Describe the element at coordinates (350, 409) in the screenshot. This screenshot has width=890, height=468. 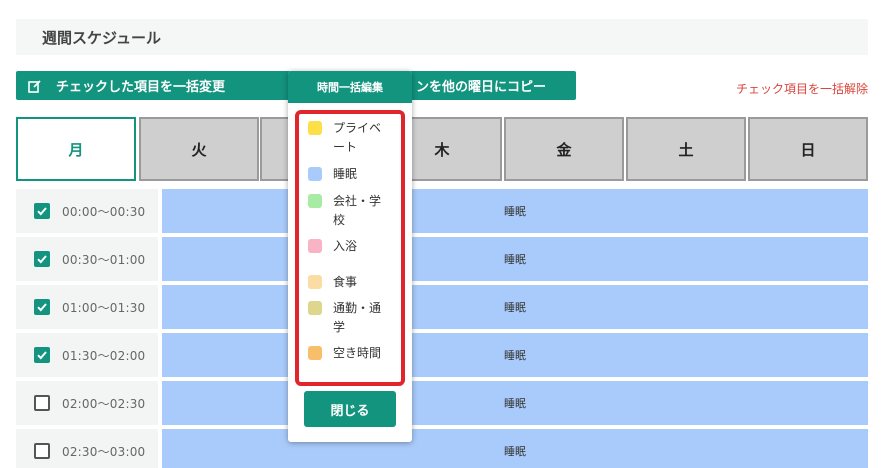
I see `close-button: 閉じる` at that location.